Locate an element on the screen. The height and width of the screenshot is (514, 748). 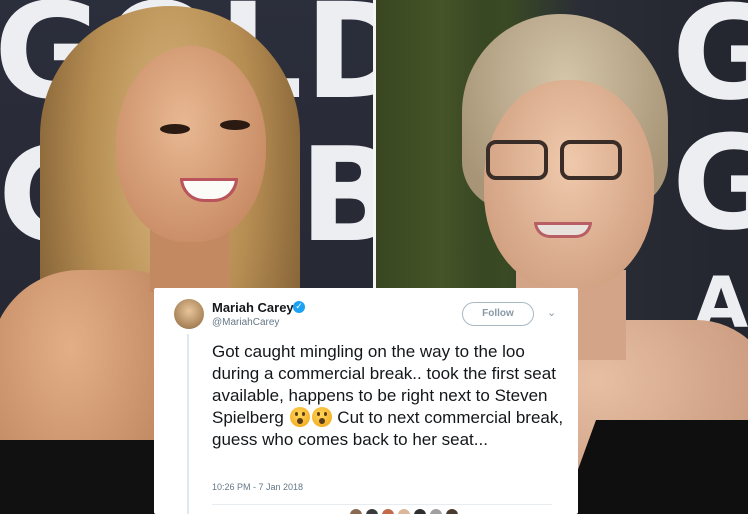
thread-line is located at coordinates (188, 424).